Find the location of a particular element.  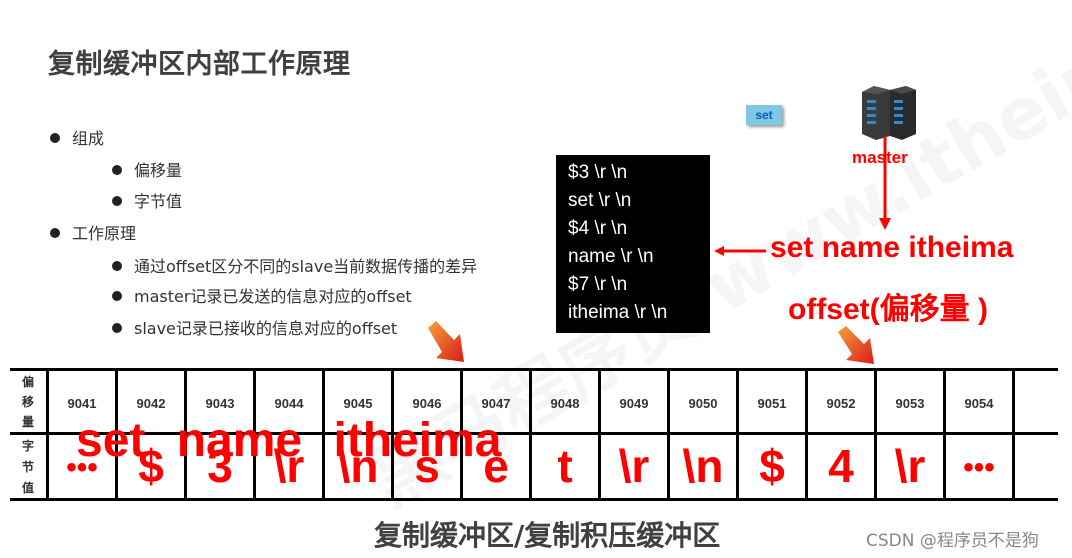

offset-cell: 9041 is located at coordinates (82, 403).